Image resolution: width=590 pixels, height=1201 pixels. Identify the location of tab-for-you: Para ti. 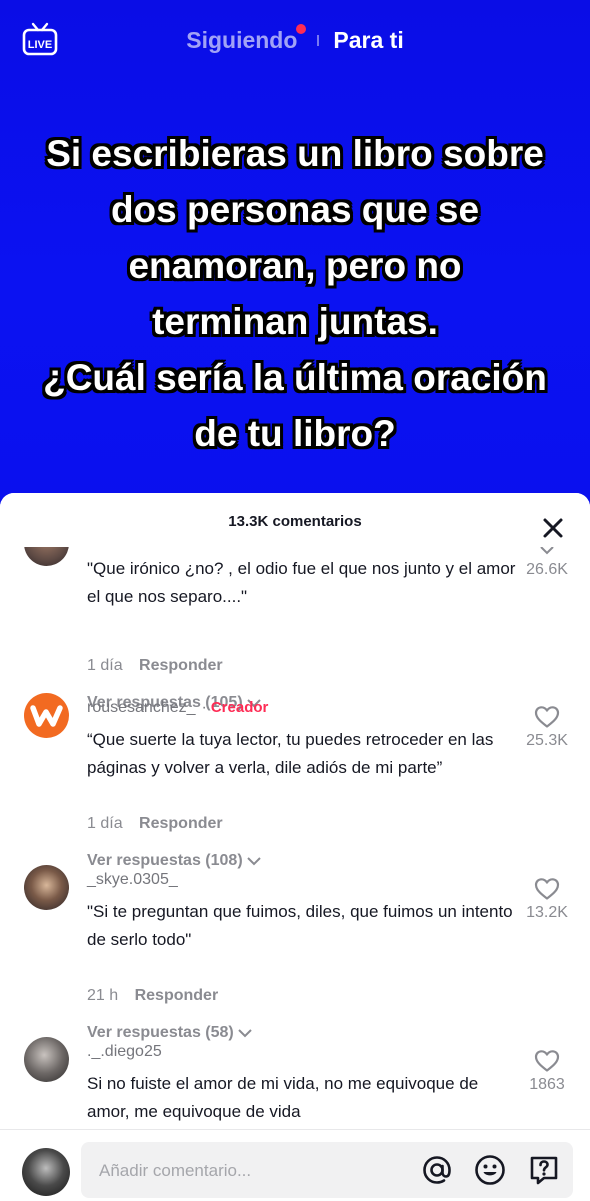
(368, 40).